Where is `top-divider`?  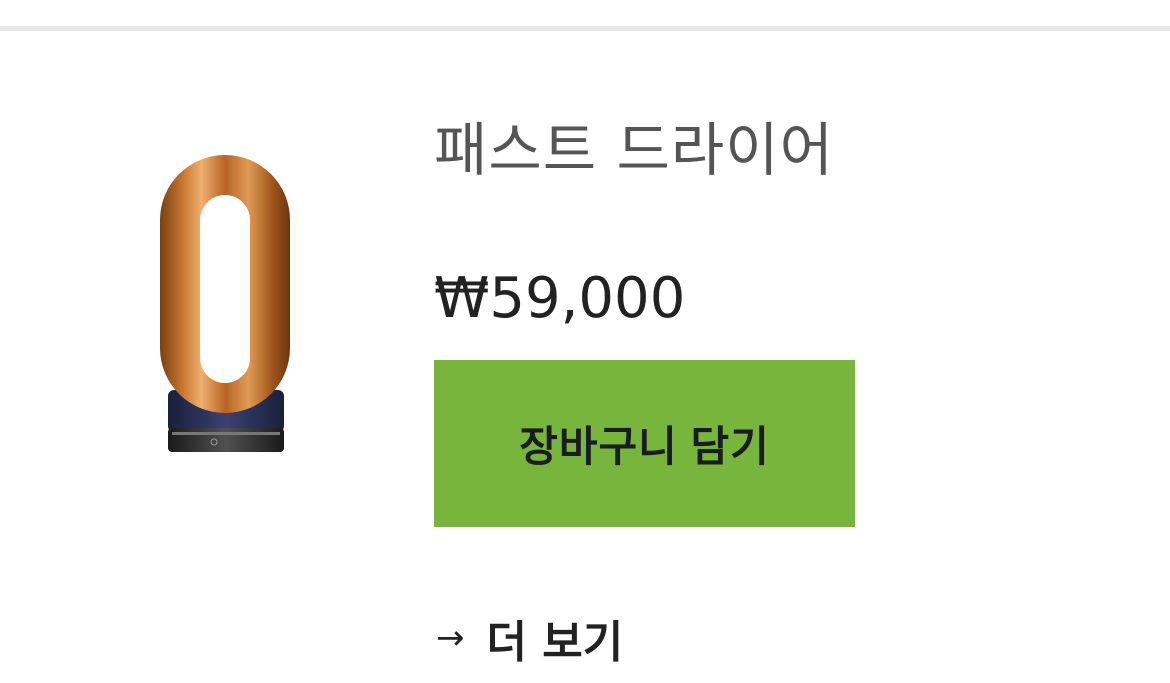 top-divider is located at coordinates (585, 28).